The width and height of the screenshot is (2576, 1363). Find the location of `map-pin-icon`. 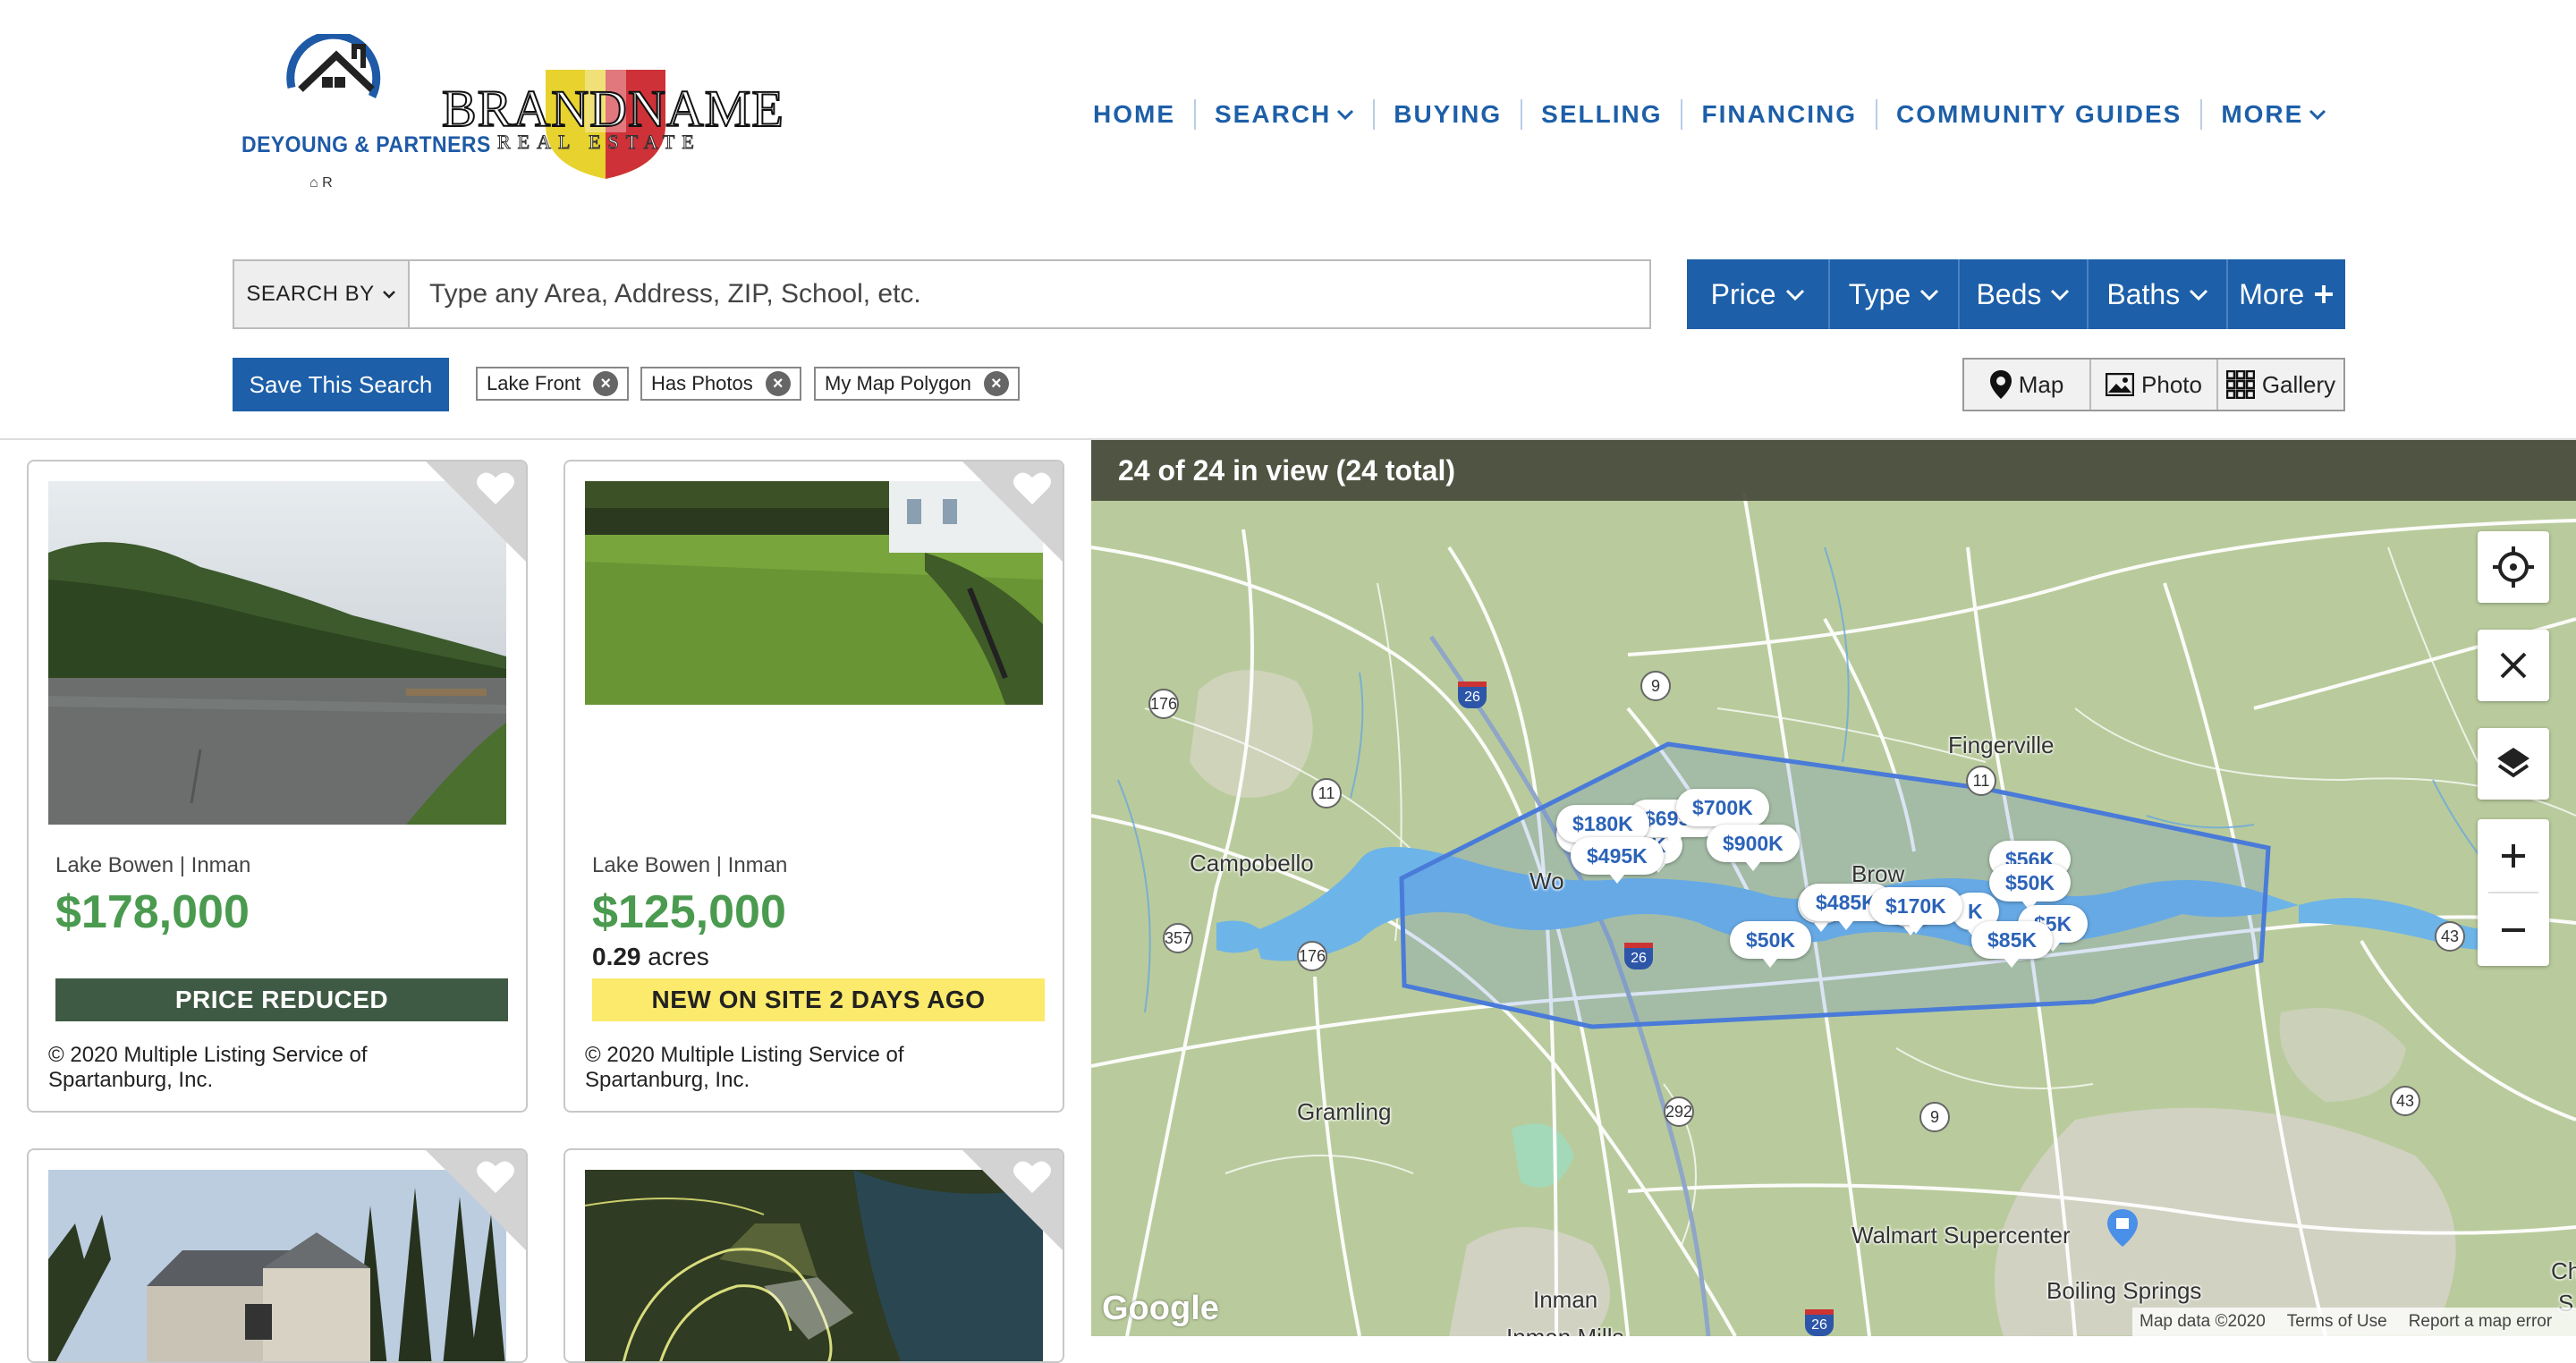

map-pin-icon is located at coordinates (2000, 385).